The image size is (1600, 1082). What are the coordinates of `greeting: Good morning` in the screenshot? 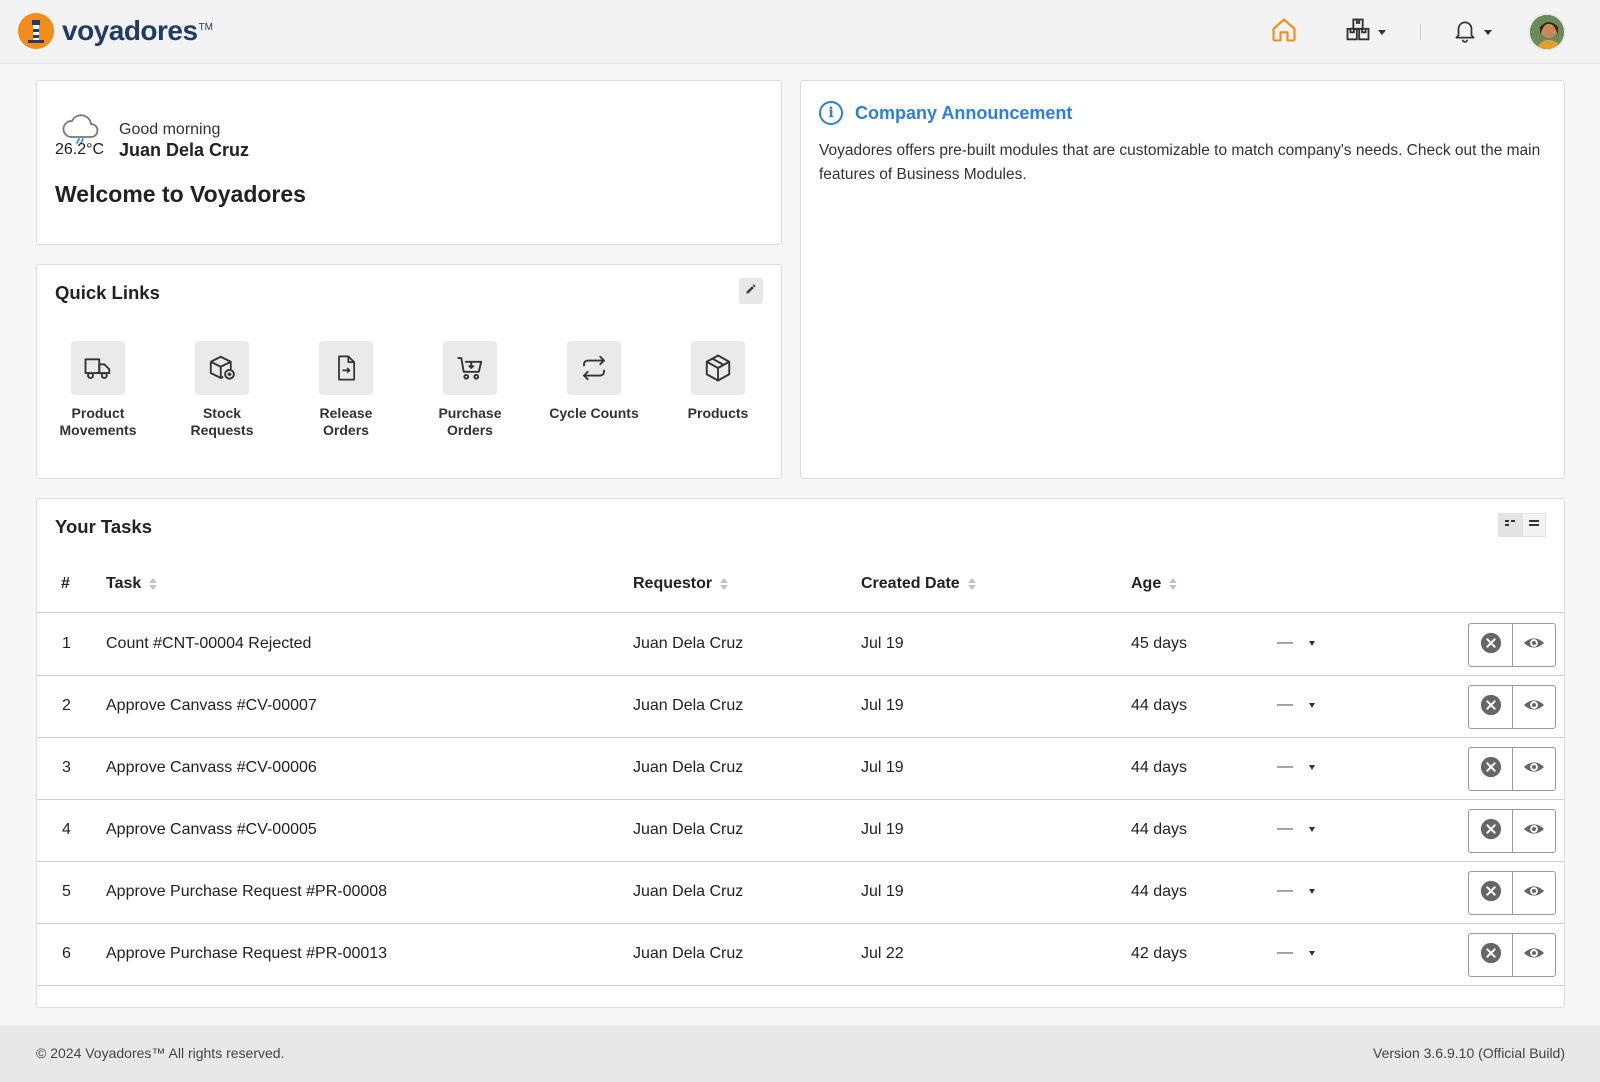 It's located at (170, 129).